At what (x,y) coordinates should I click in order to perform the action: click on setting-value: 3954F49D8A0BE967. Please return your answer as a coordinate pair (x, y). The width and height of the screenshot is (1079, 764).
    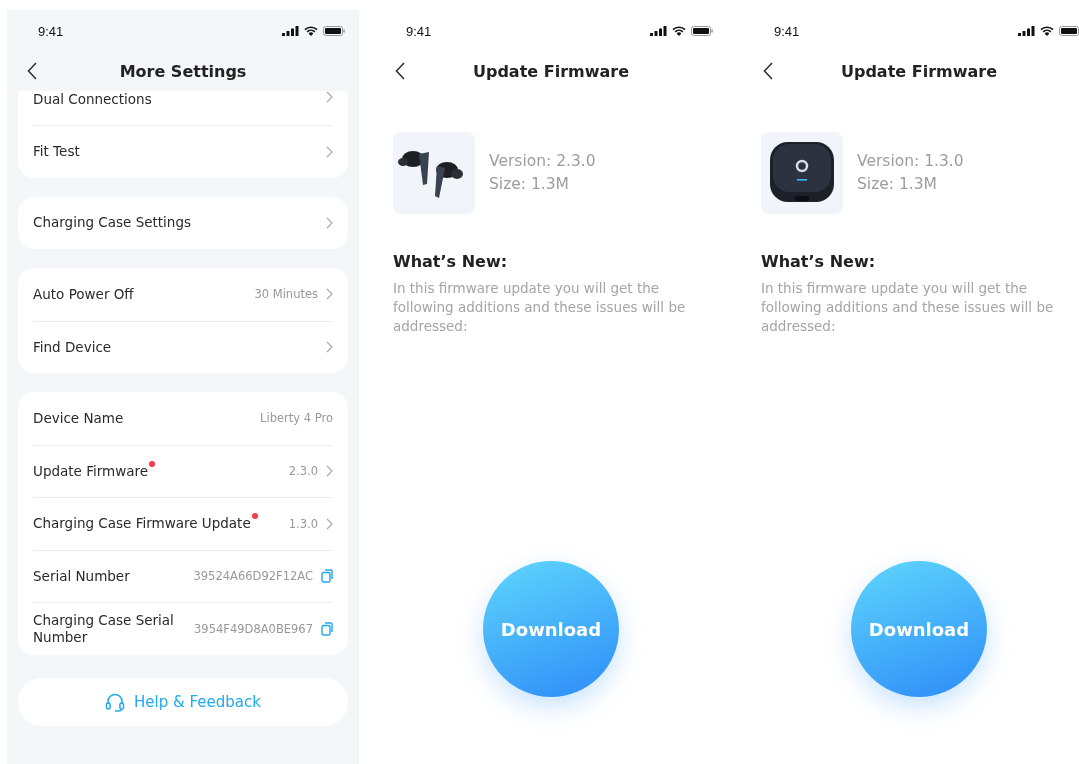
    Looking at the image, I should click on (253, 628).